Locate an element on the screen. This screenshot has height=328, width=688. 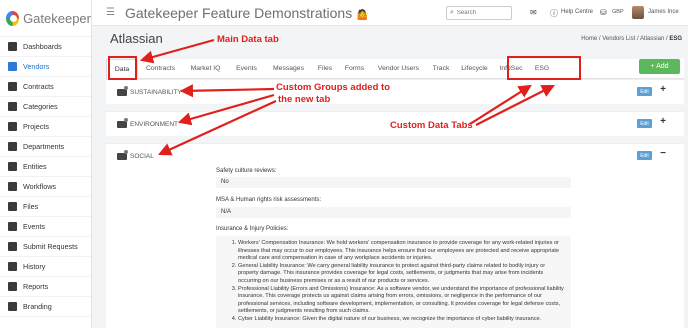
search-input is located at coordinates (482, 13).